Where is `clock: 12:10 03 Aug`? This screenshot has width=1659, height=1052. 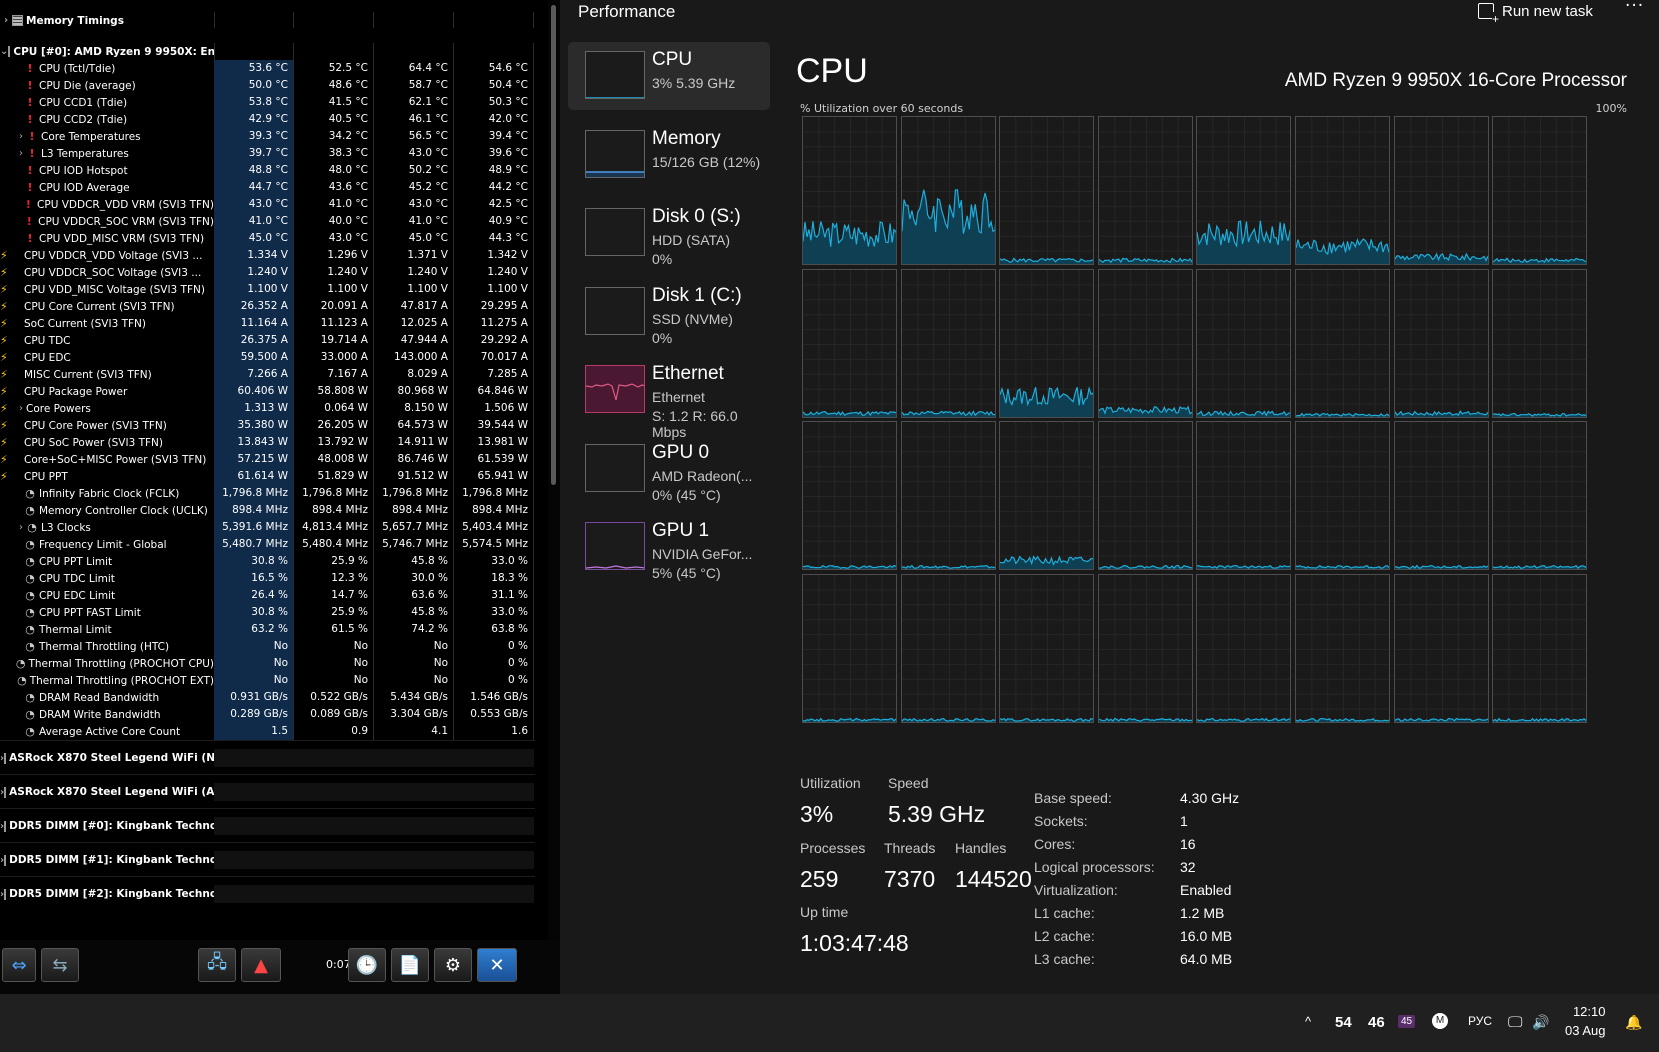
clock: 12:10 03 Aug is located at coordinates (1585, 1021).